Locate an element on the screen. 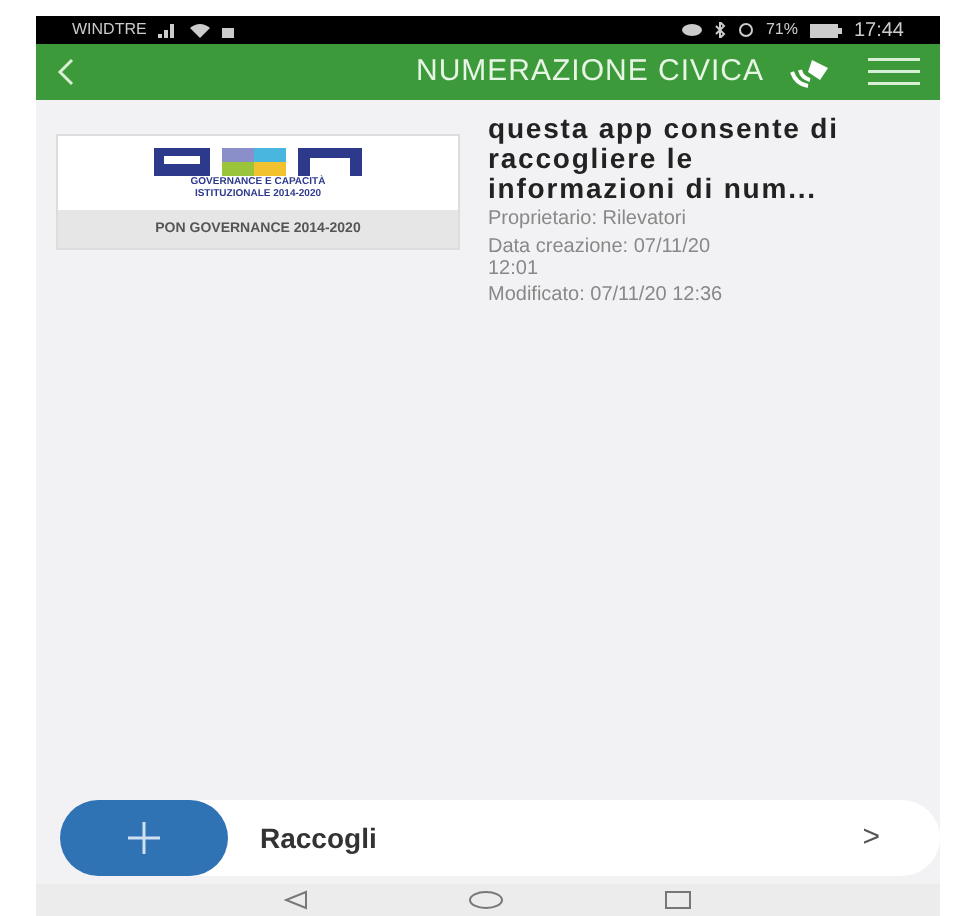  satellite-icon is located at coordinates (810, 72).